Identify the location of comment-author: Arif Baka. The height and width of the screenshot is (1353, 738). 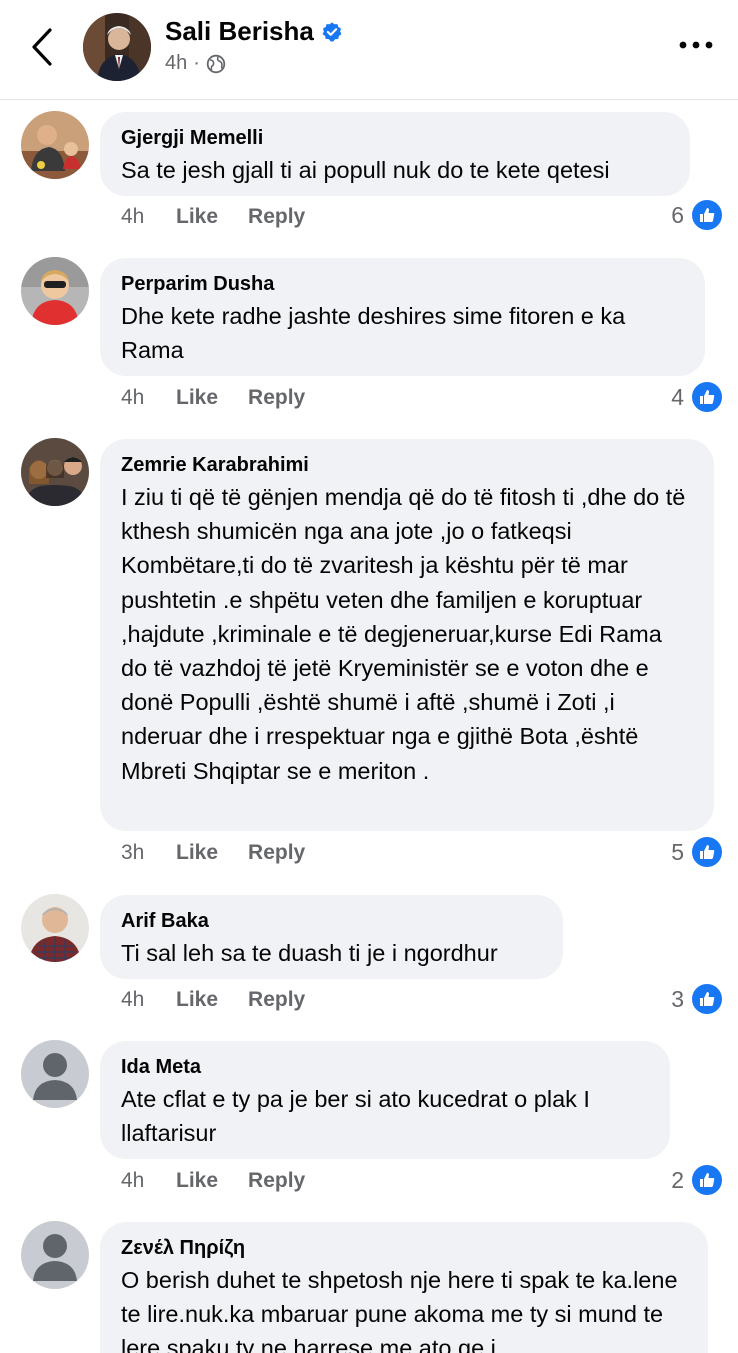
(332, 921).